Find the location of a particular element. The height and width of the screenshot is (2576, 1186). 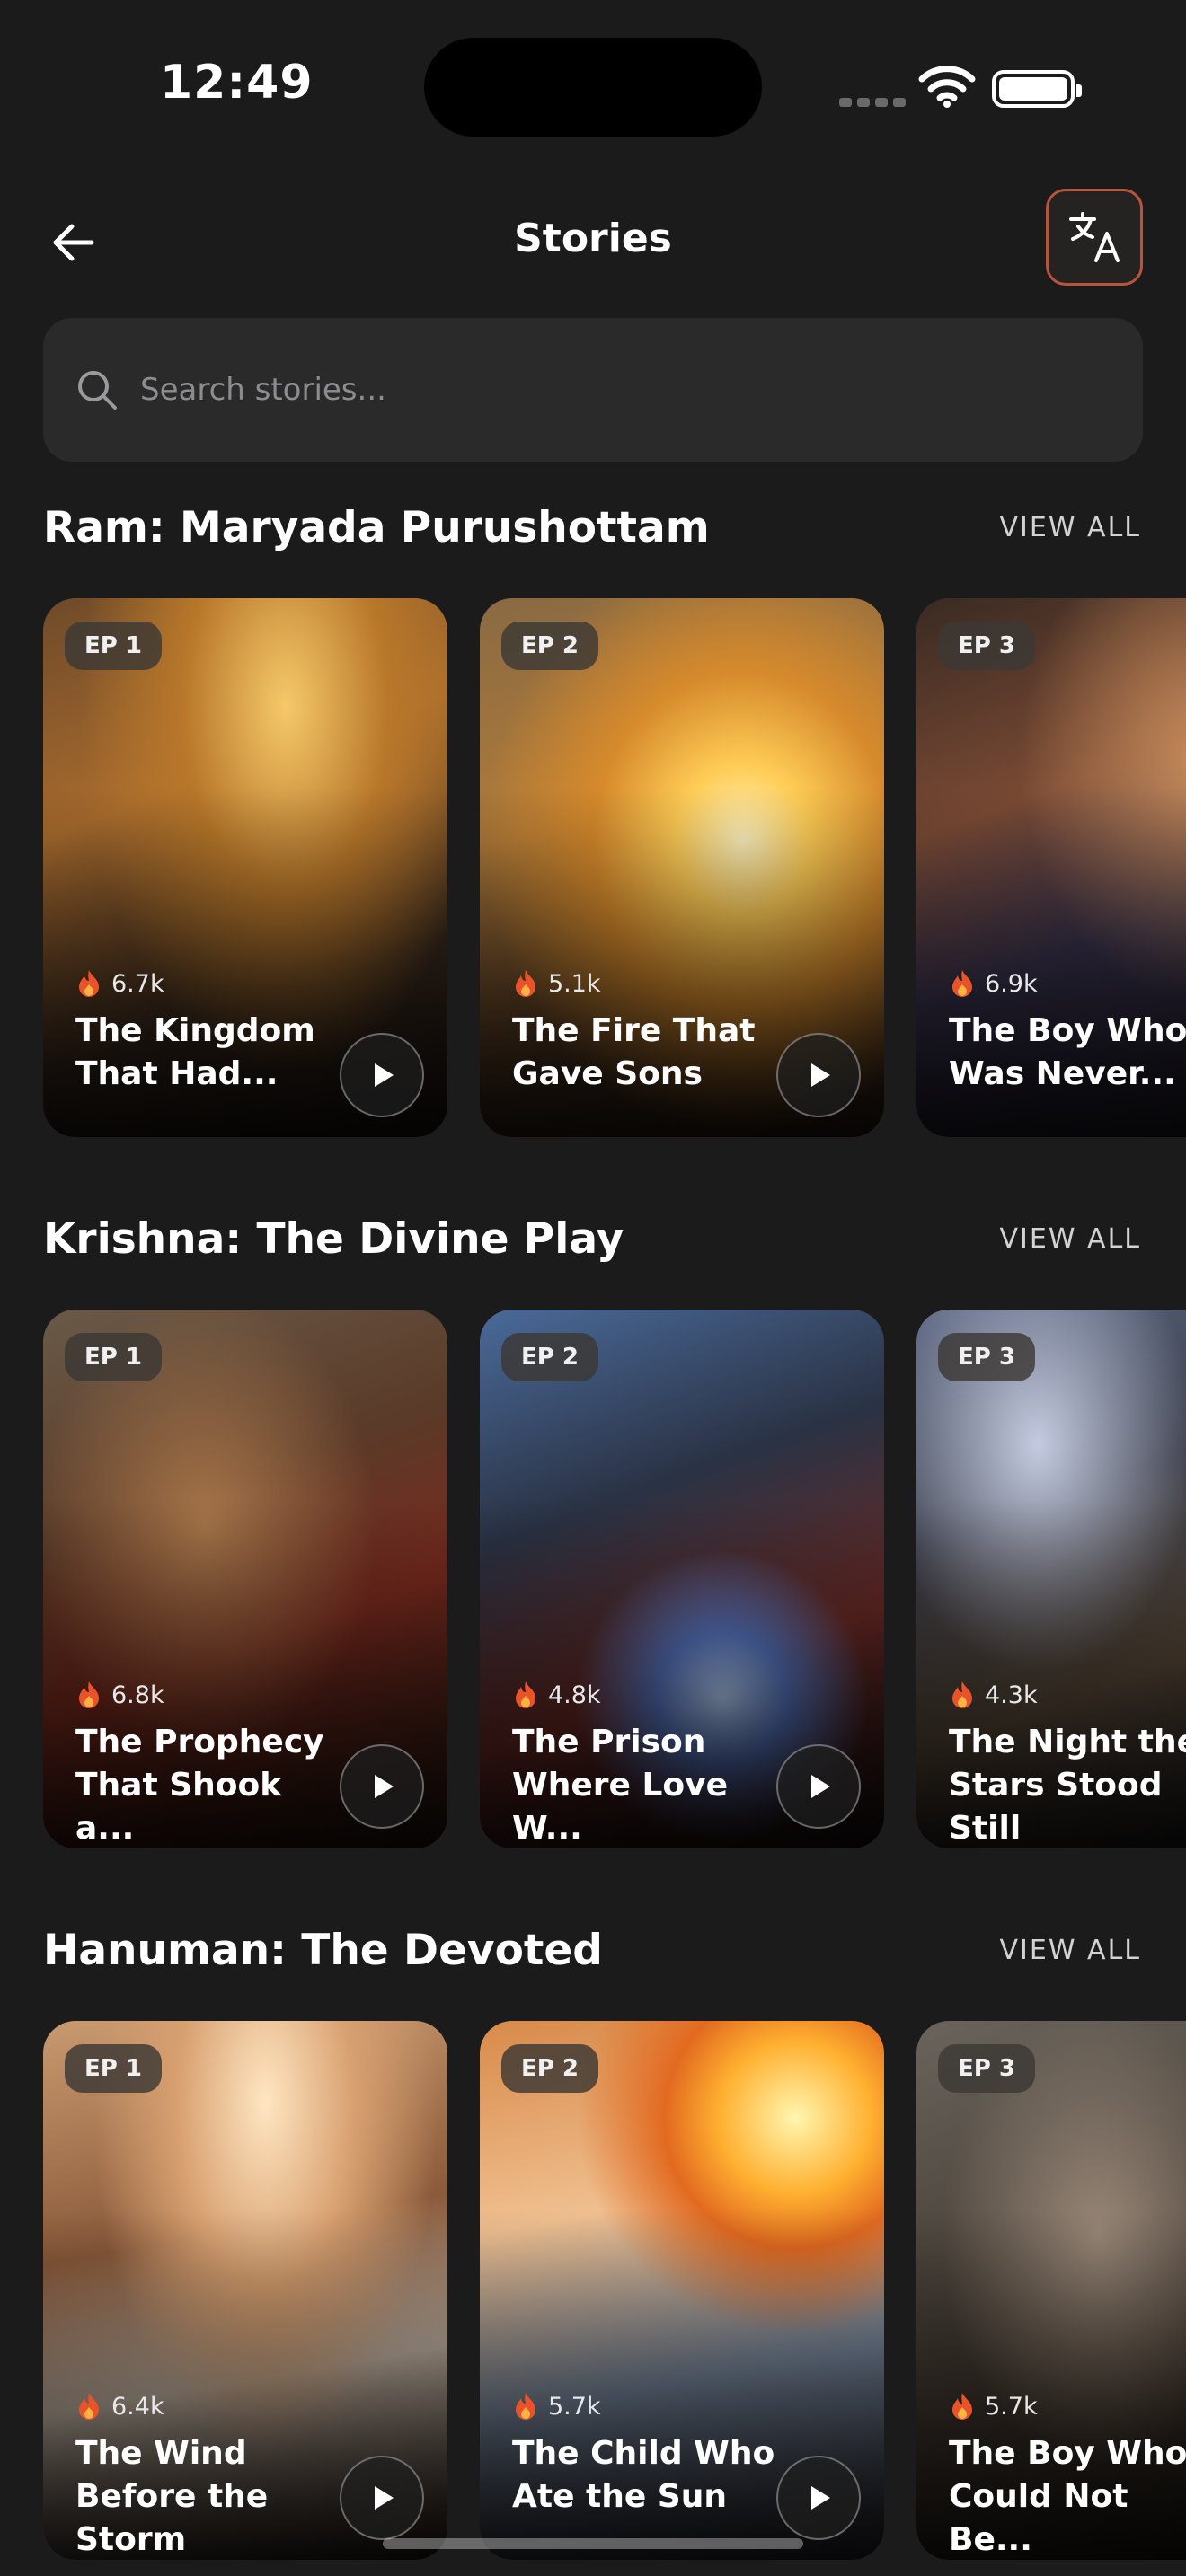

translate-button is located at coordinates (1094, 237).